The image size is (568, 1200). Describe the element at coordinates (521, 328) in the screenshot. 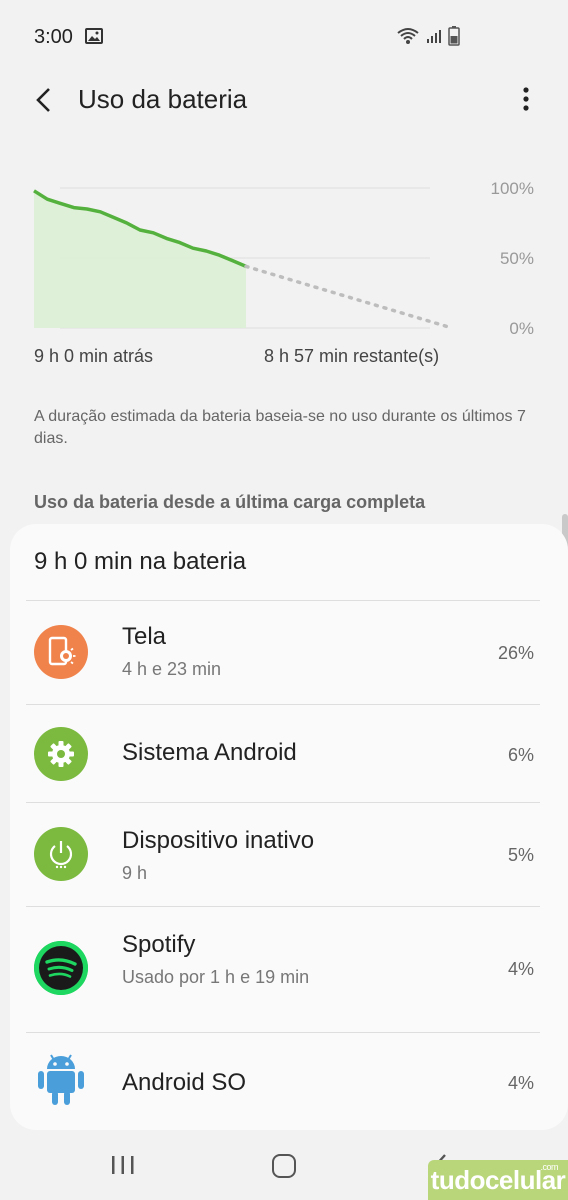

I see `y-tick-label: 0%` at that location.